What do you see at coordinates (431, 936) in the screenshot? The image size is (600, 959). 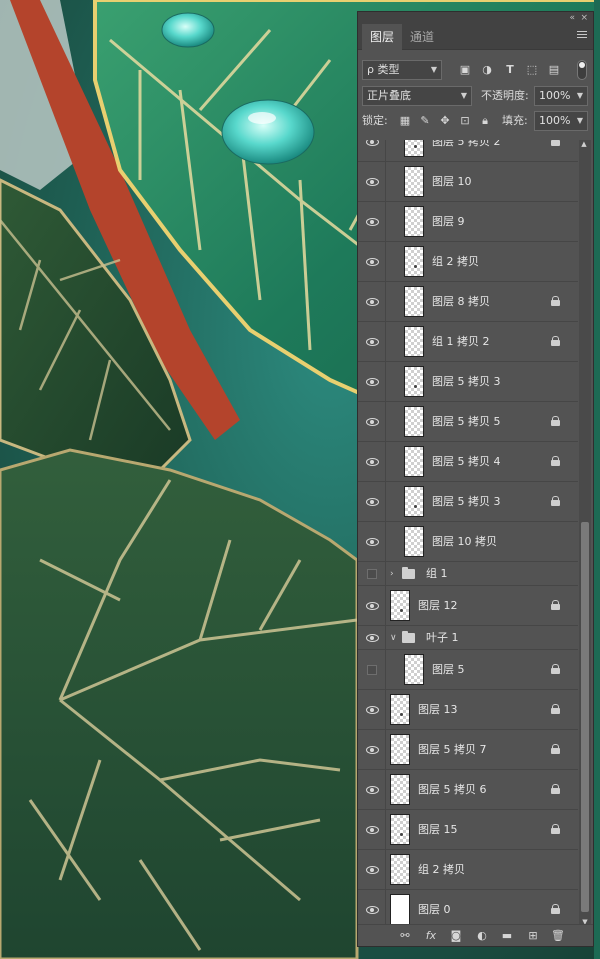 I see `fx-icon: fx` at bounding box center [431, 936].